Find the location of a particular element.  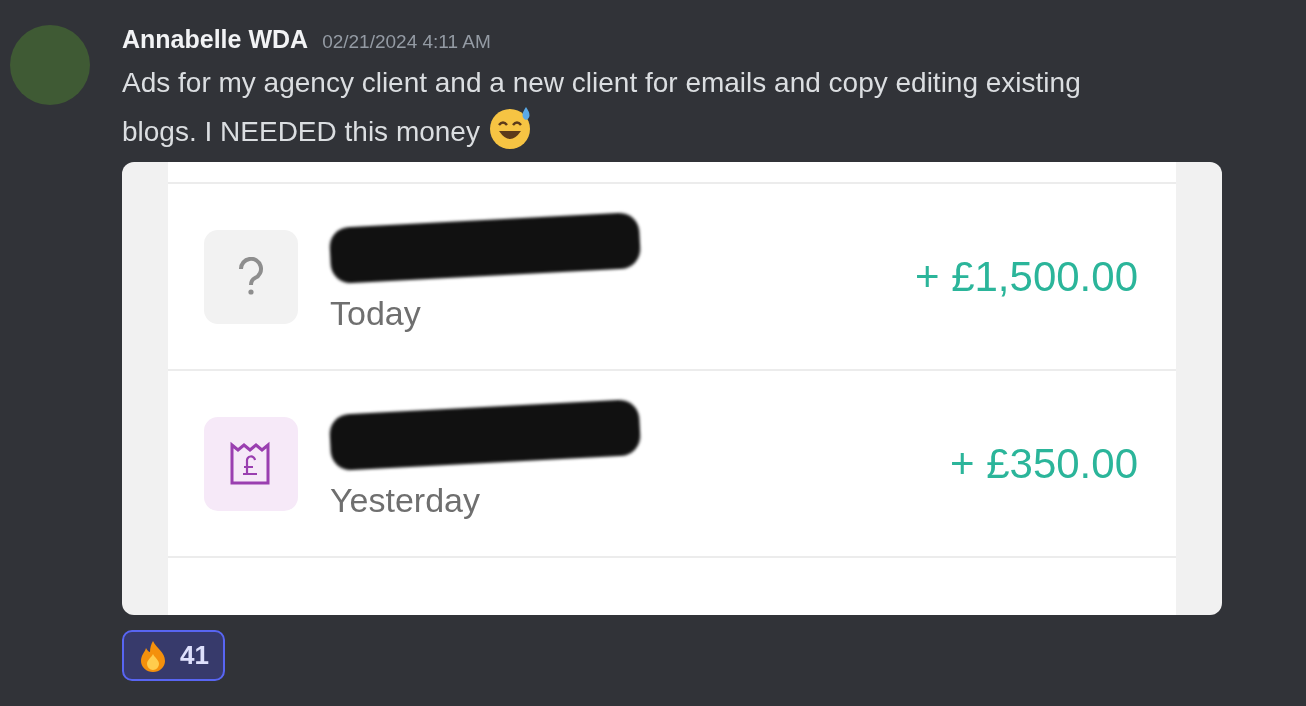

fire-icon is located at coordinates (153, 655).